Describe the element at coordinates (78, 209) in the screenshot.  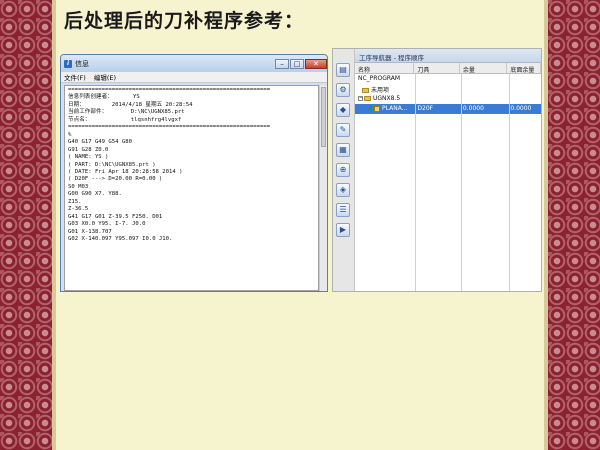
I see `info-line: Z-36.5` at that location.